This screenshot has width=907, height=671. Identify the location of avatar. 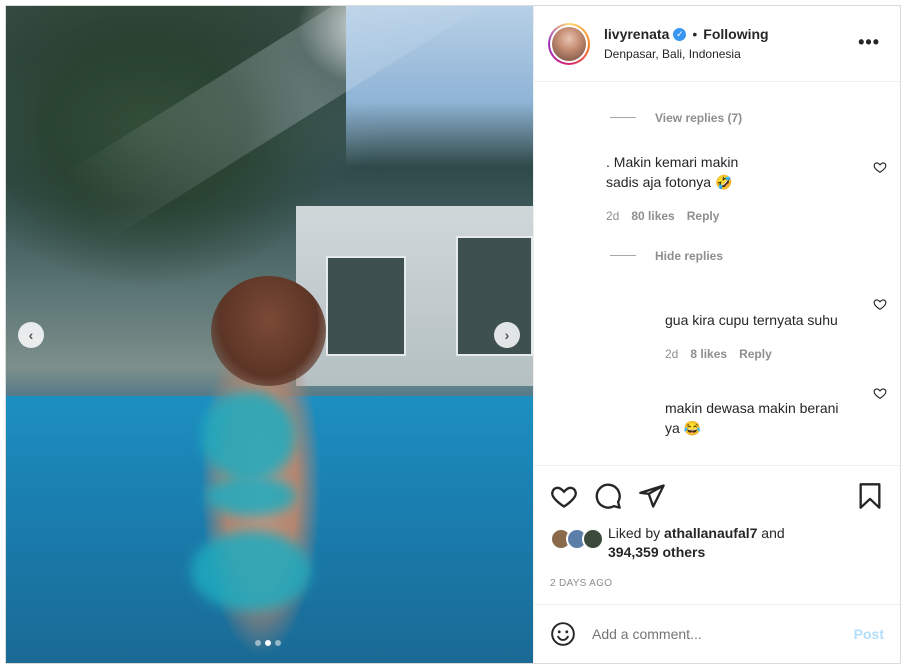
(569, 43).